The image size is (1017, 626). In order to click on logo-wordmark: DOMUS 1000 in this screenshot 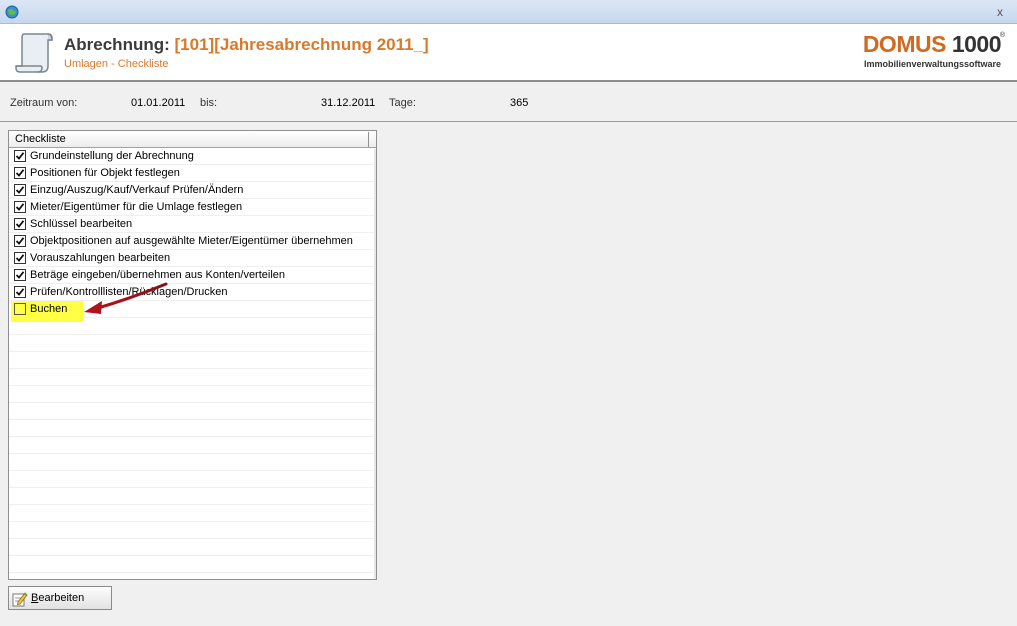, I will do `click(932, 44)`.